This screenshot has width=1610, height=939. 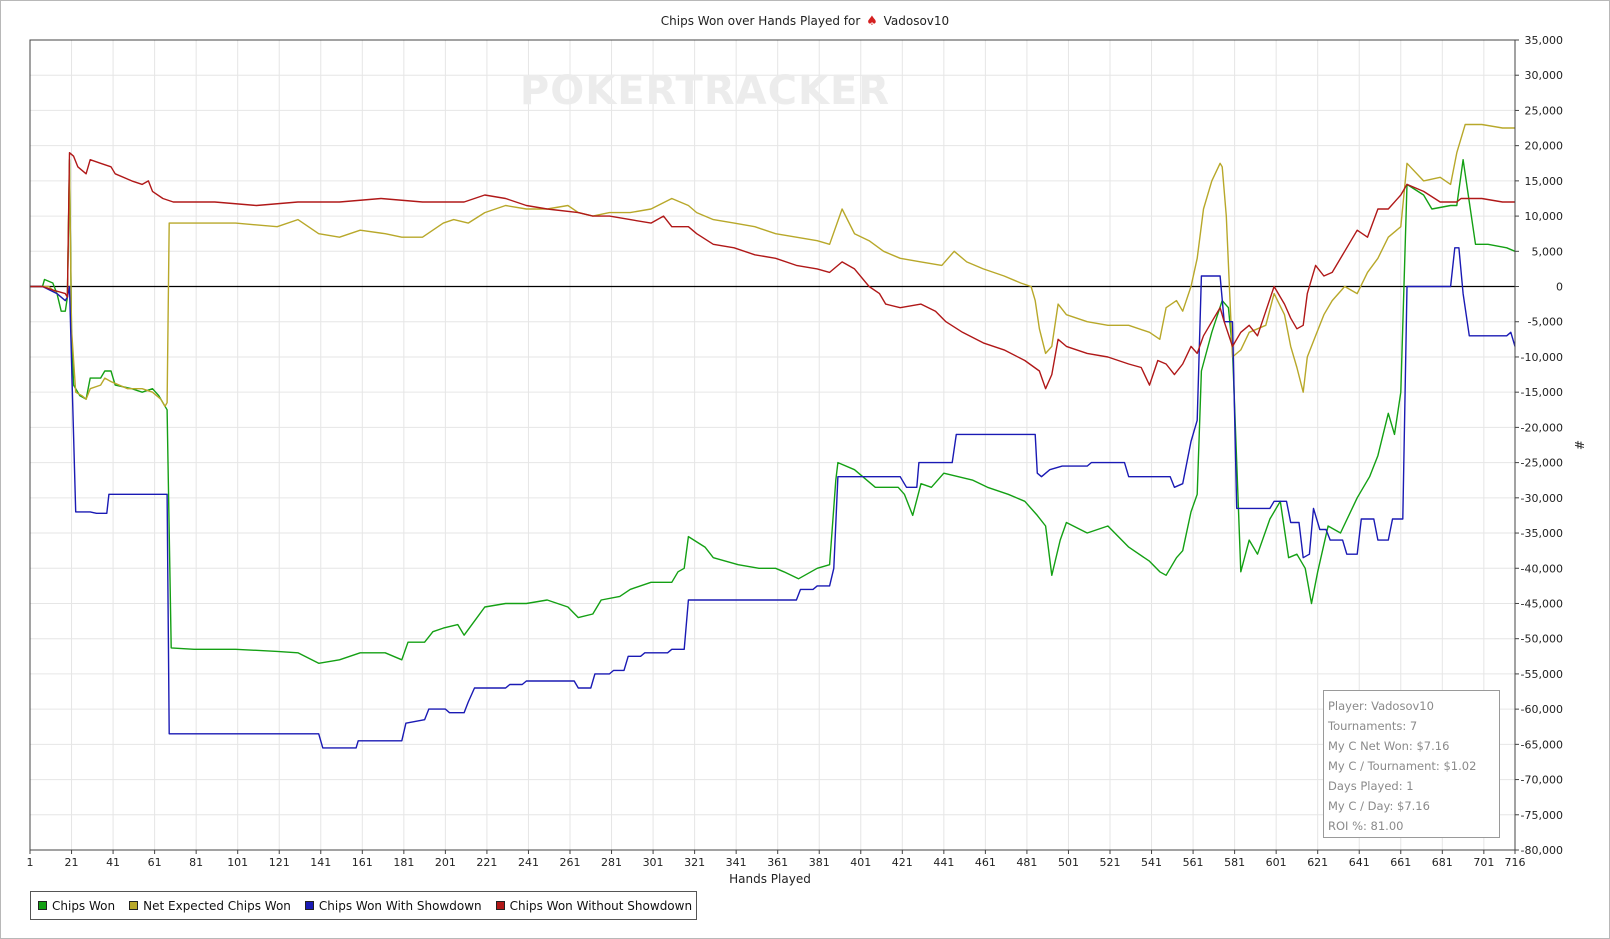 I want to click on x-tick-label: 541, so click(x=1151, y=862).